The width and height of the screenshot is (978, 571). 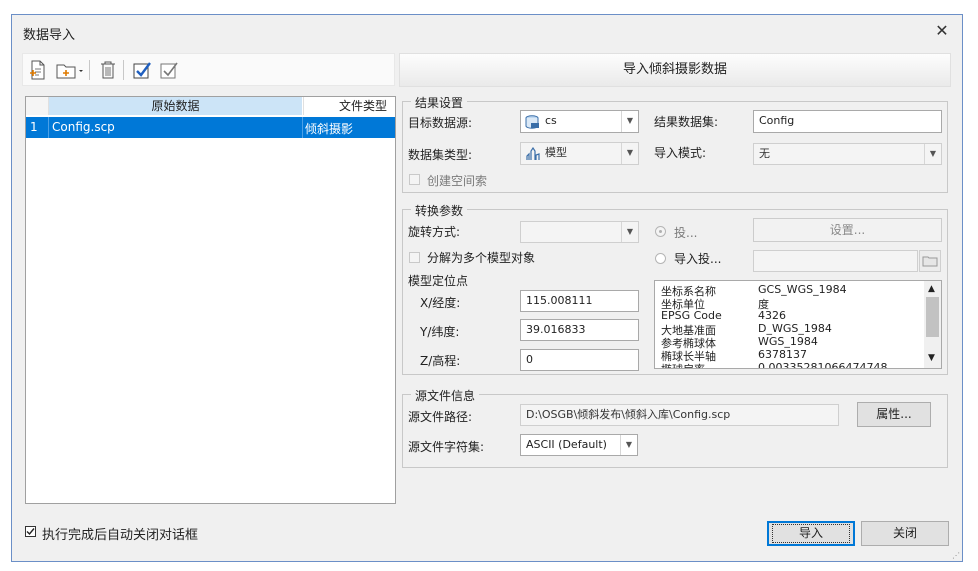 What do you see at coordinates (579, 360) in the screenshot?
I see `z-input: 0` at bounding box center [579, 360].